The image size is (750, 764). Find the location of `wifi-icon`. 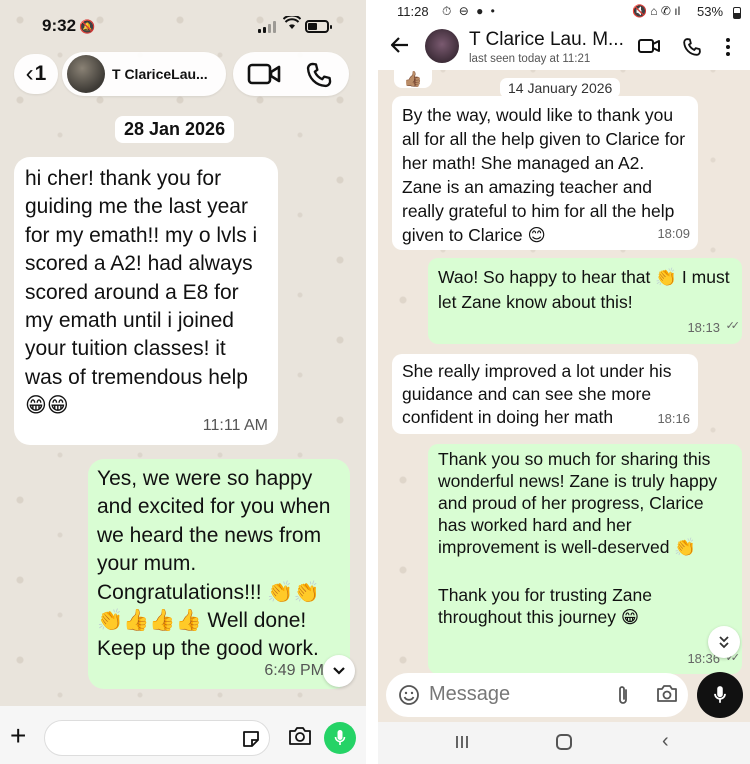

wifi-icon is located at coordinates (292, 24).